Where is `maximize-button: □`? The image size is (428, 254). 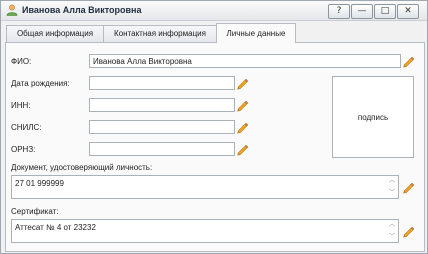
maximize-button: □ is located at coordinates (385, 11).